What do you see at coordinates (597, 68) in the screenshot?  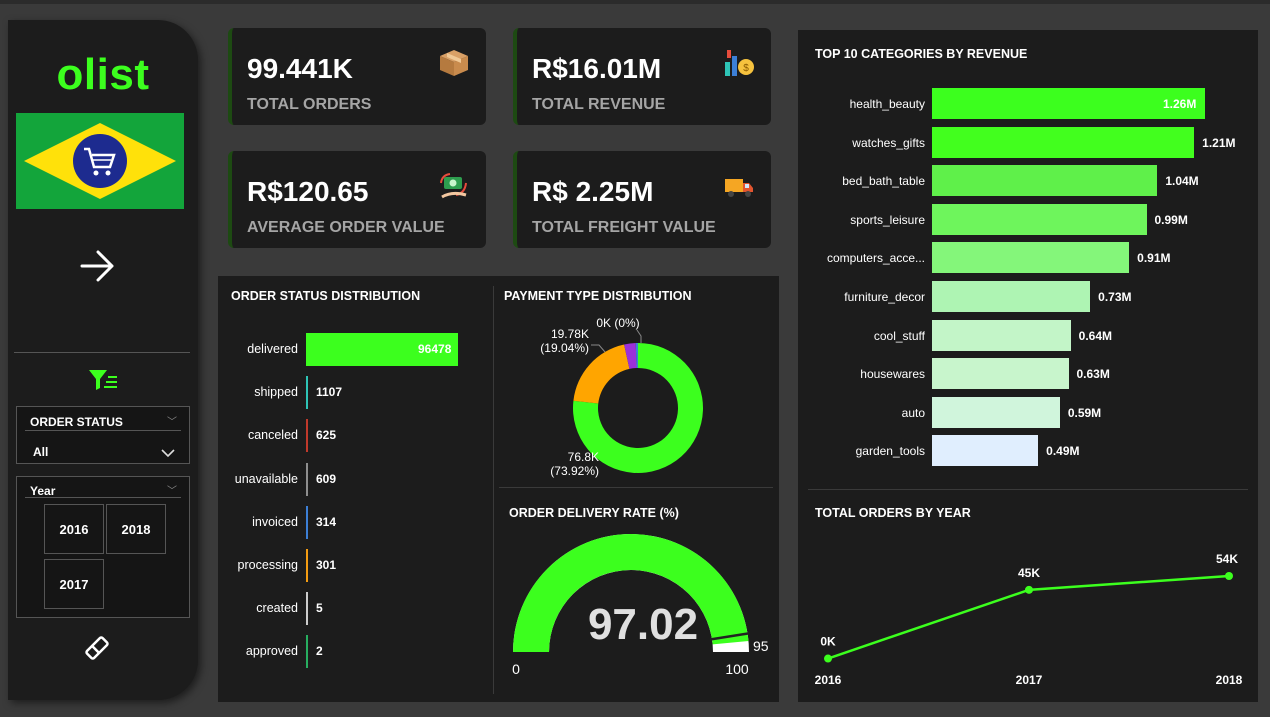 I see `kpi-value: R$16.01M` at bounding box center [597, 68].